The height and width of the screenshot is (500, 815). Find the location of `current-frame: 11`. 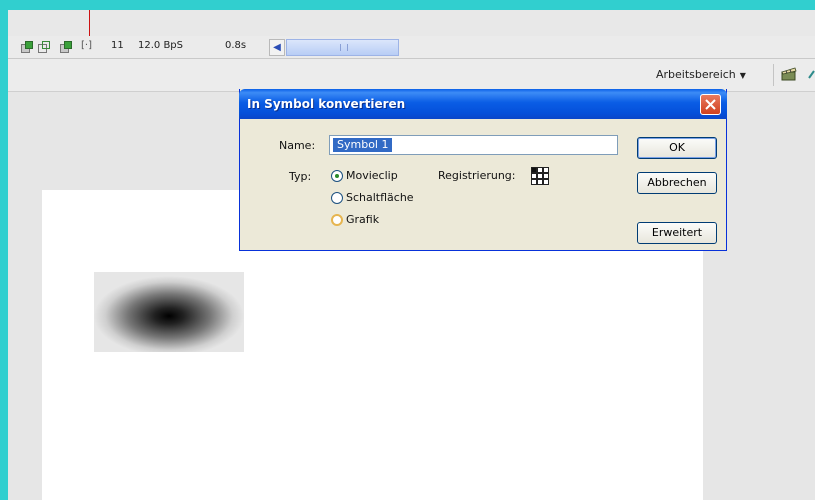

current-frame: 11 is located at coordinates (117, 45).